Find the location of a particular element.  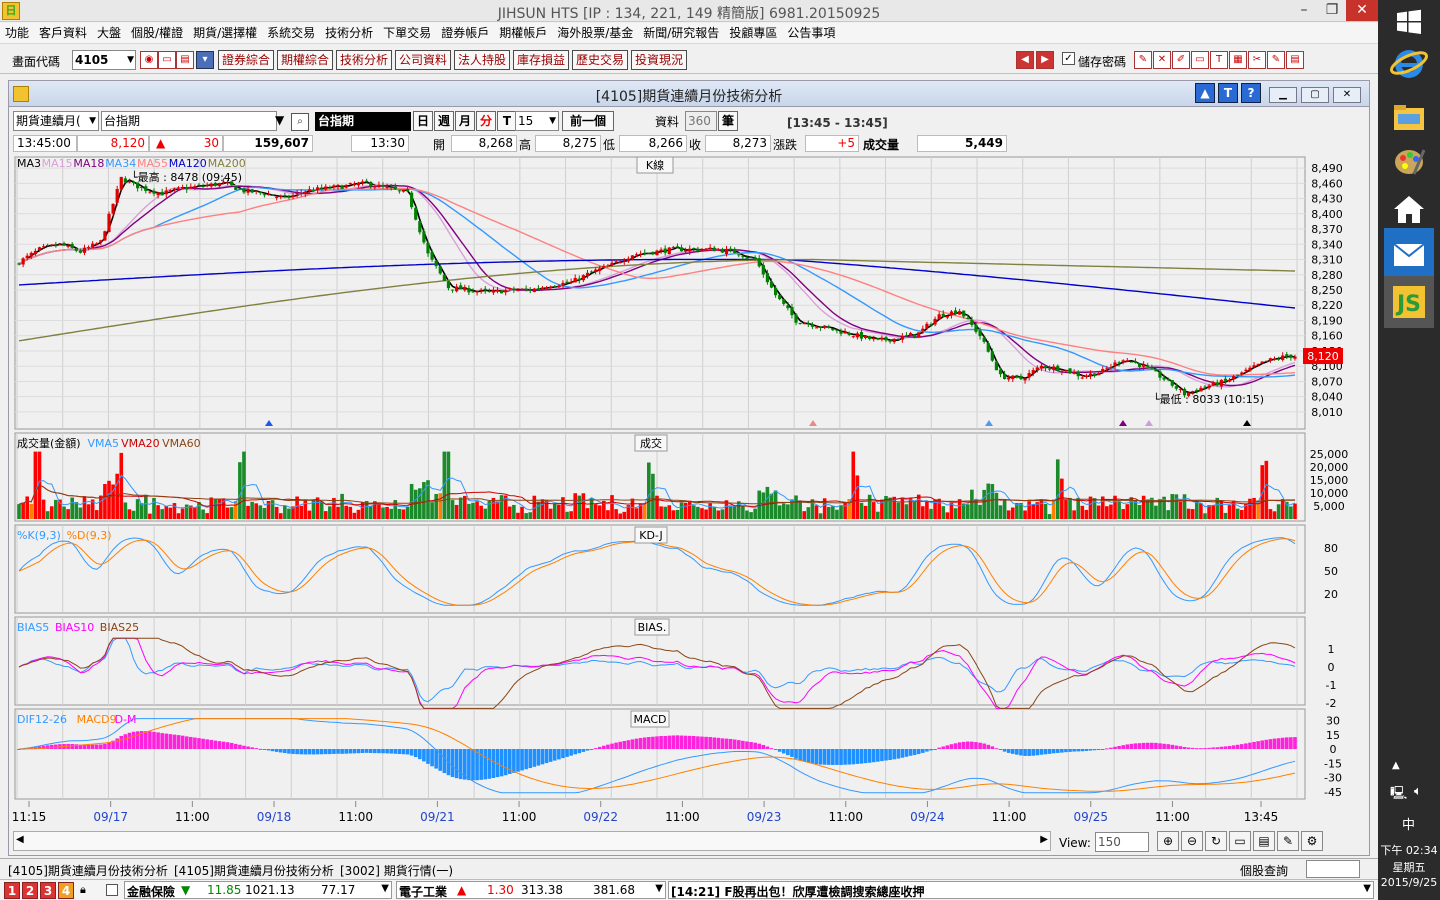

menu-item-7: 下單交易 is located at coordinates (407, 33).